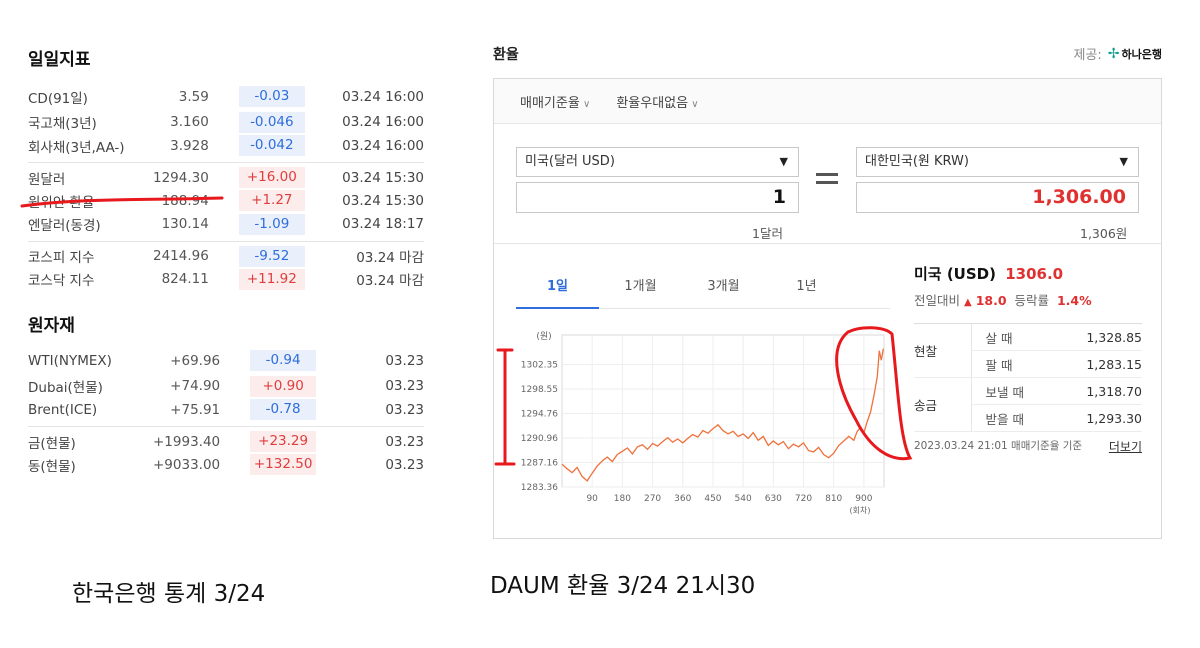 This screenshot has width=1200, height=648. Describe the element at coordinates (1087, 55) in the screenshot. I see `provider-label: 제공:` at that location.